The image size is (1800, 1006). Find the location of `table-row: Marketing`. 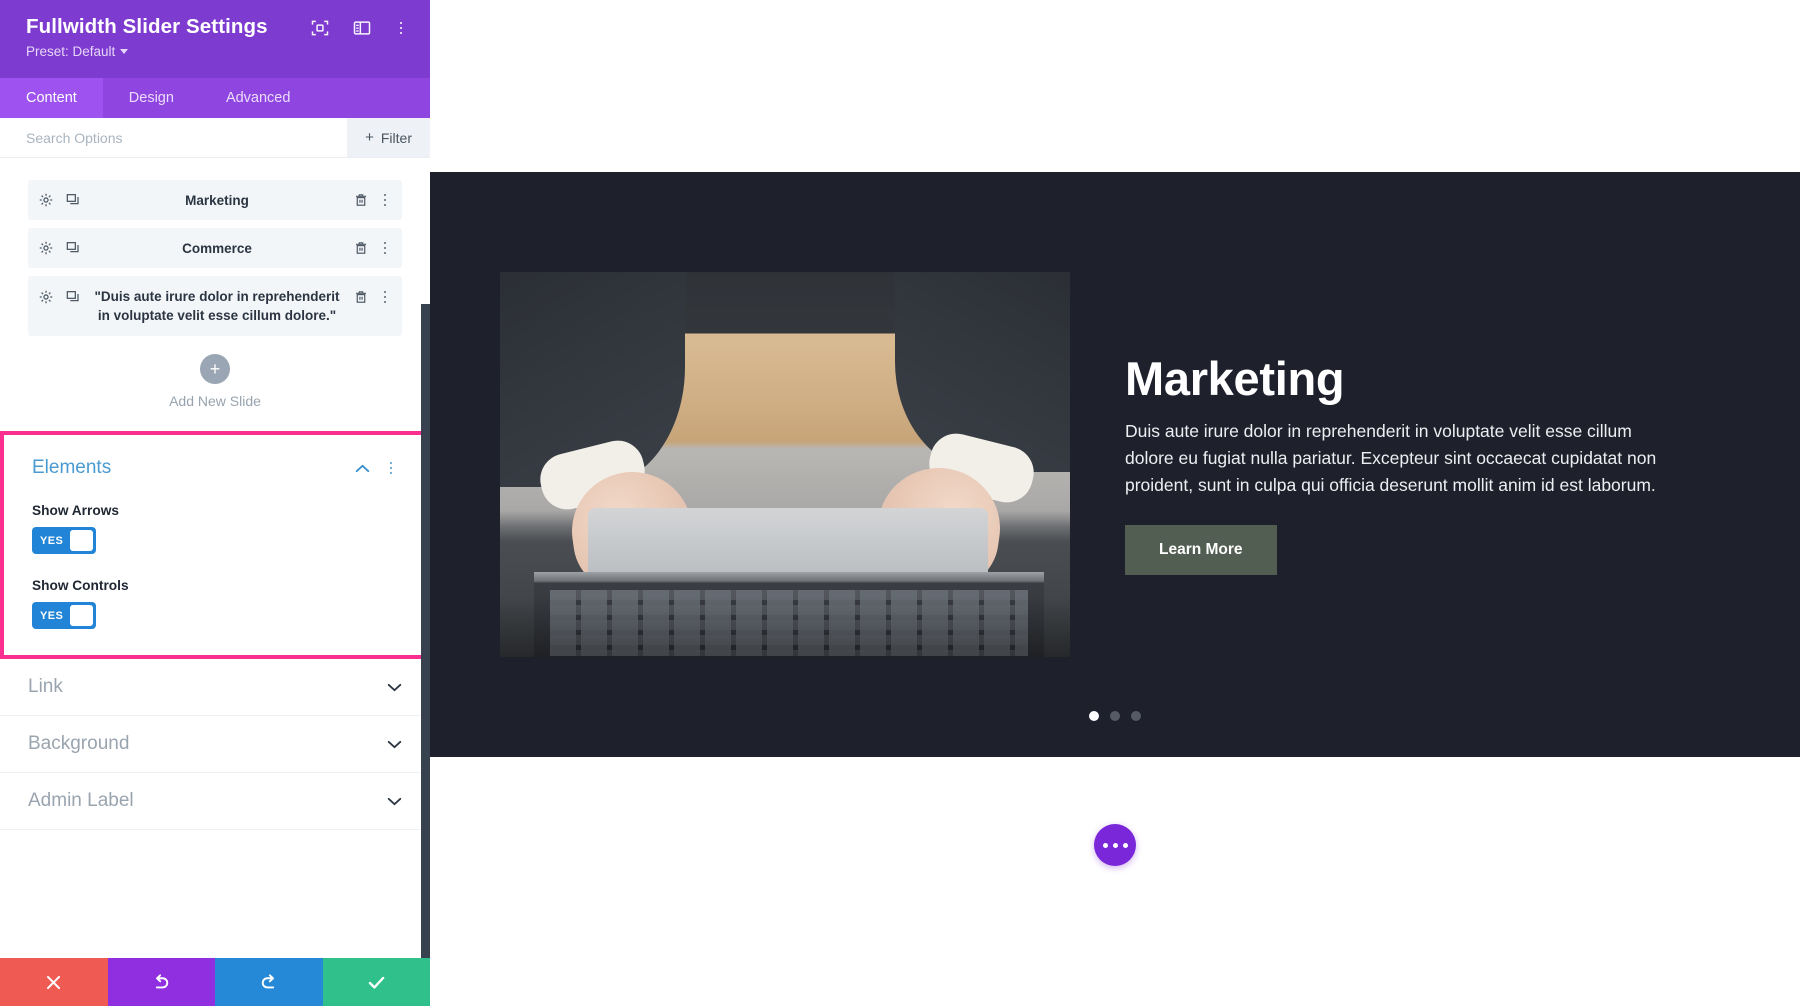

table-row: Marketing is located at coordinates (215, 200).